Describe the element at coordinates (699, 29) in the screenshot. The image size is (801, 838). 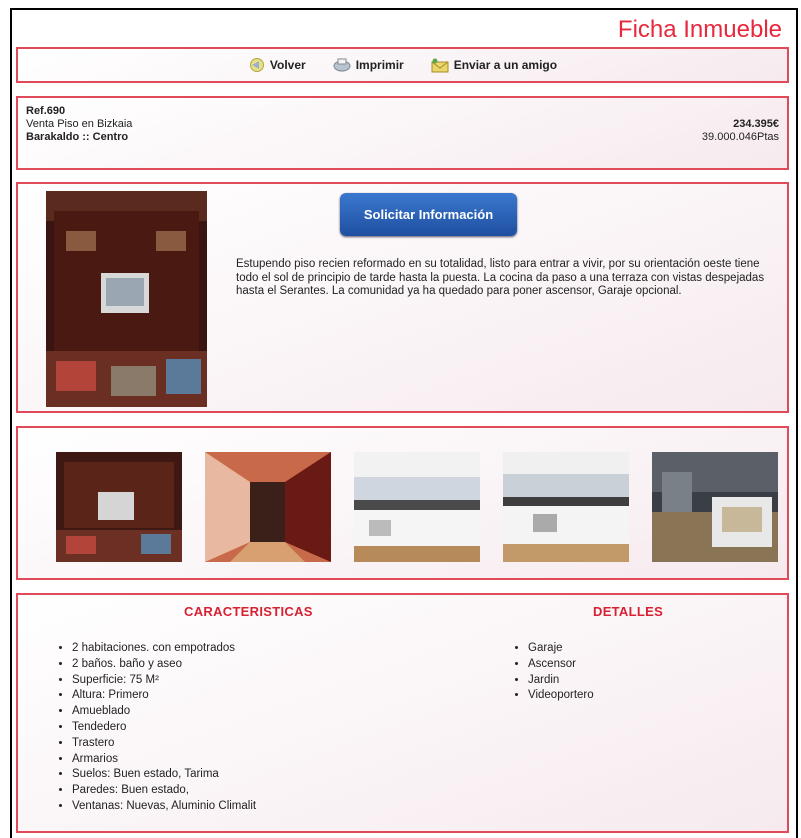
I see `page-title: Ficha Inmueble` at that location.